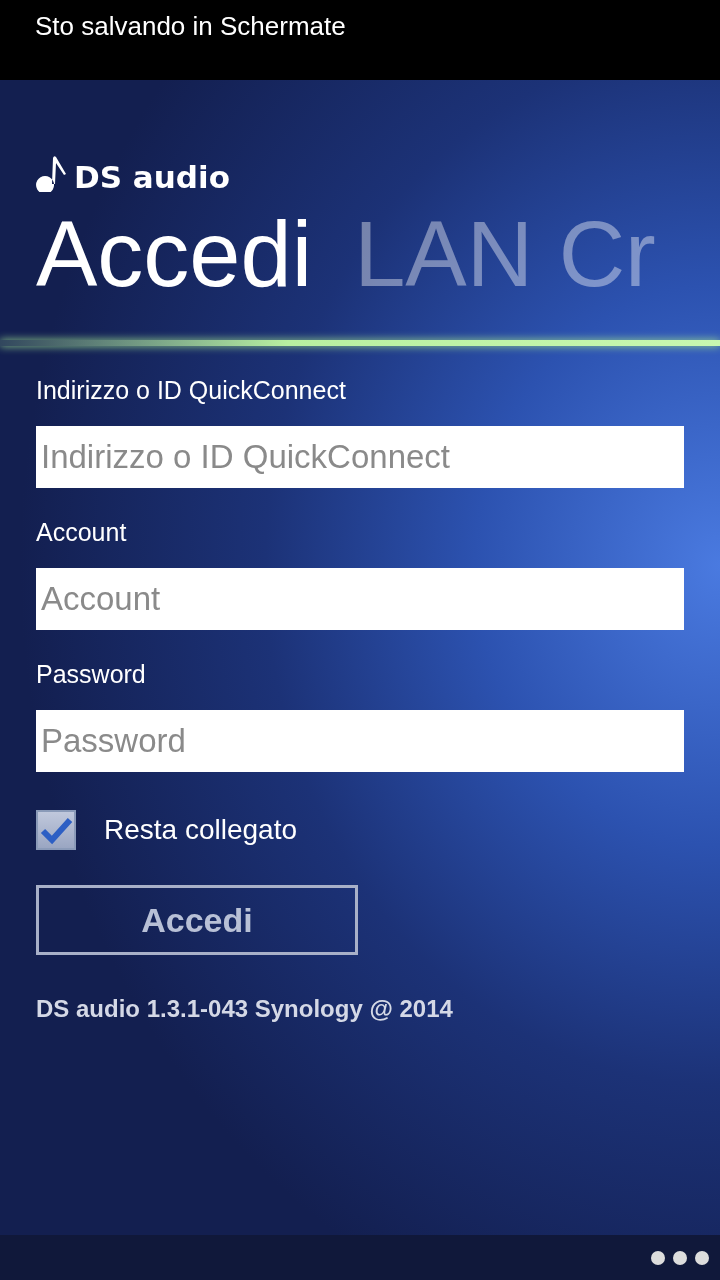  I want to click on pivot-header: Accedi, so click(174, 254).